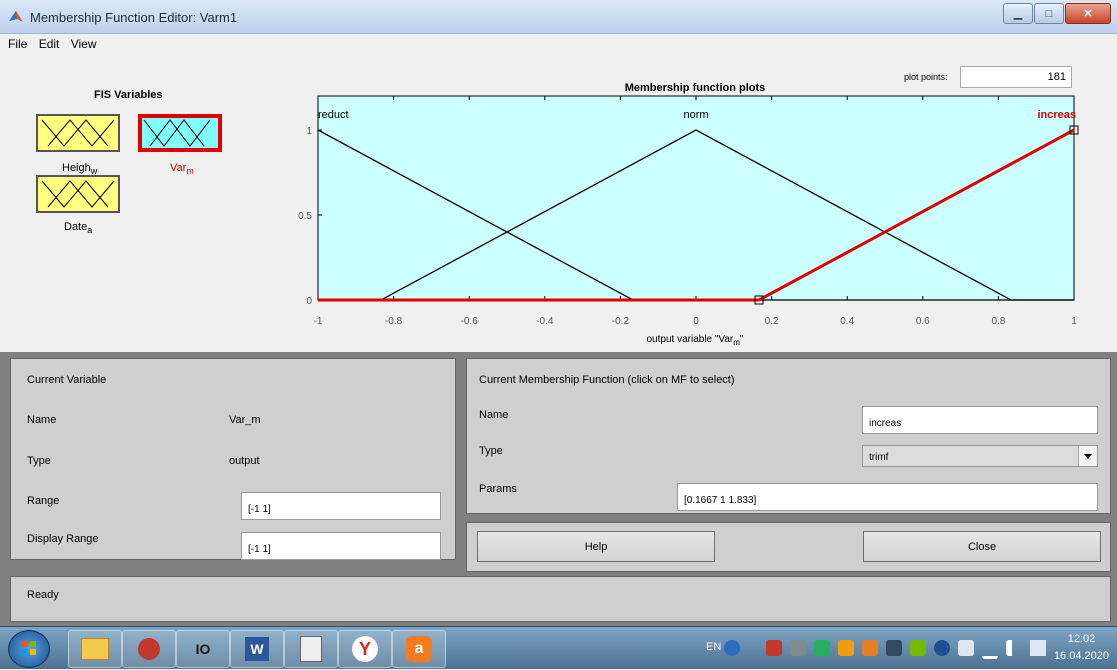  What do you see at coordinates (696, 321) in the screenshot?
I see `x-tick-label: 0` at bounding box center [696, 321].